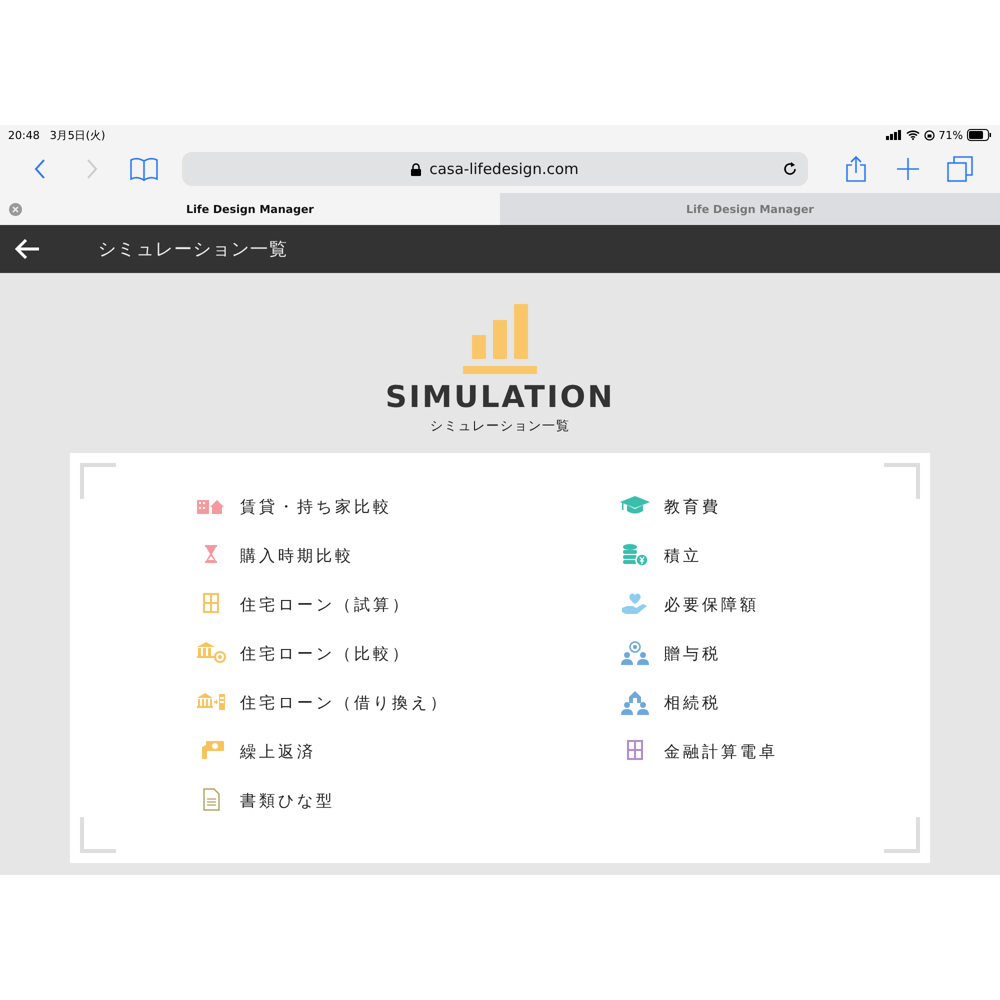  I want to click on lock-icon, so click(416, 169).